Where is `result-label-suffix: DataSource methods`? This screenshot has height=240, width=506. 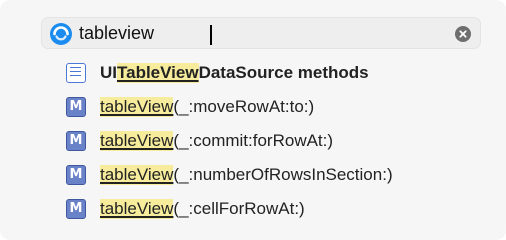
result-label-suffix: DataSource methods is located at coordinates (283, 72).